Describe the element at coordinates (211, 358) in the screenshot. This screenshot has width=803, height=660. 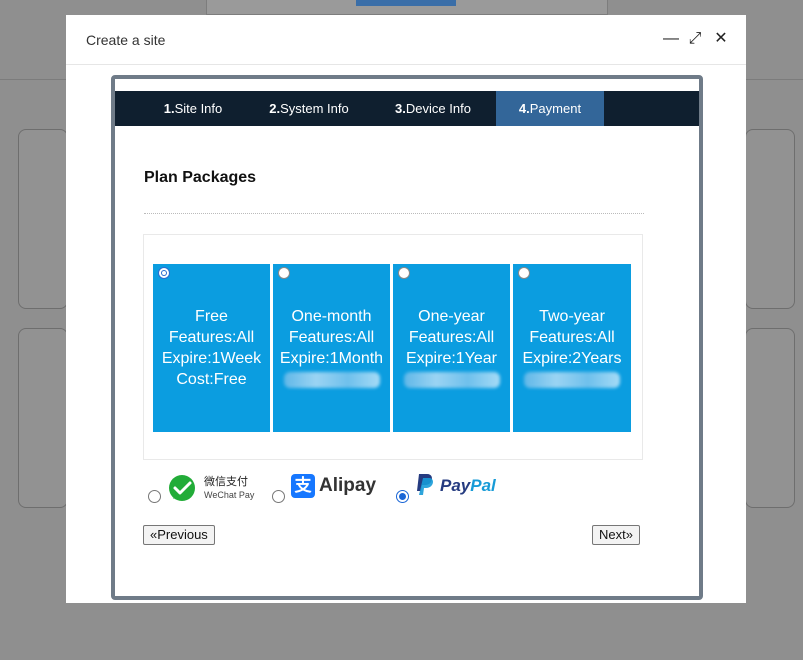
I see `plan-expire: Expire:1Week` at that location.